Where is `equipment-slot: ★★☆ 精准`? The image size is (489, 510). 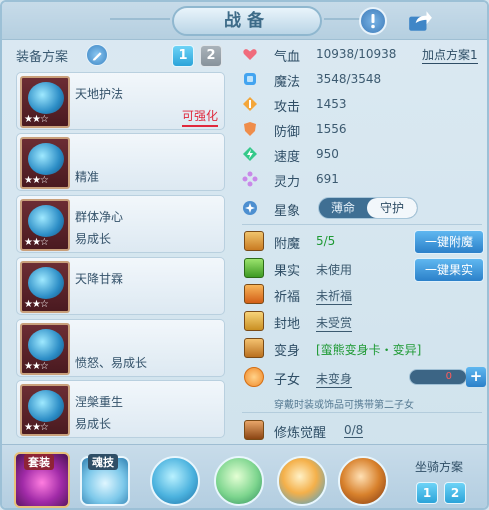 equipment-slot: ★★☆ 精准 is located at coordinates (120, 162).